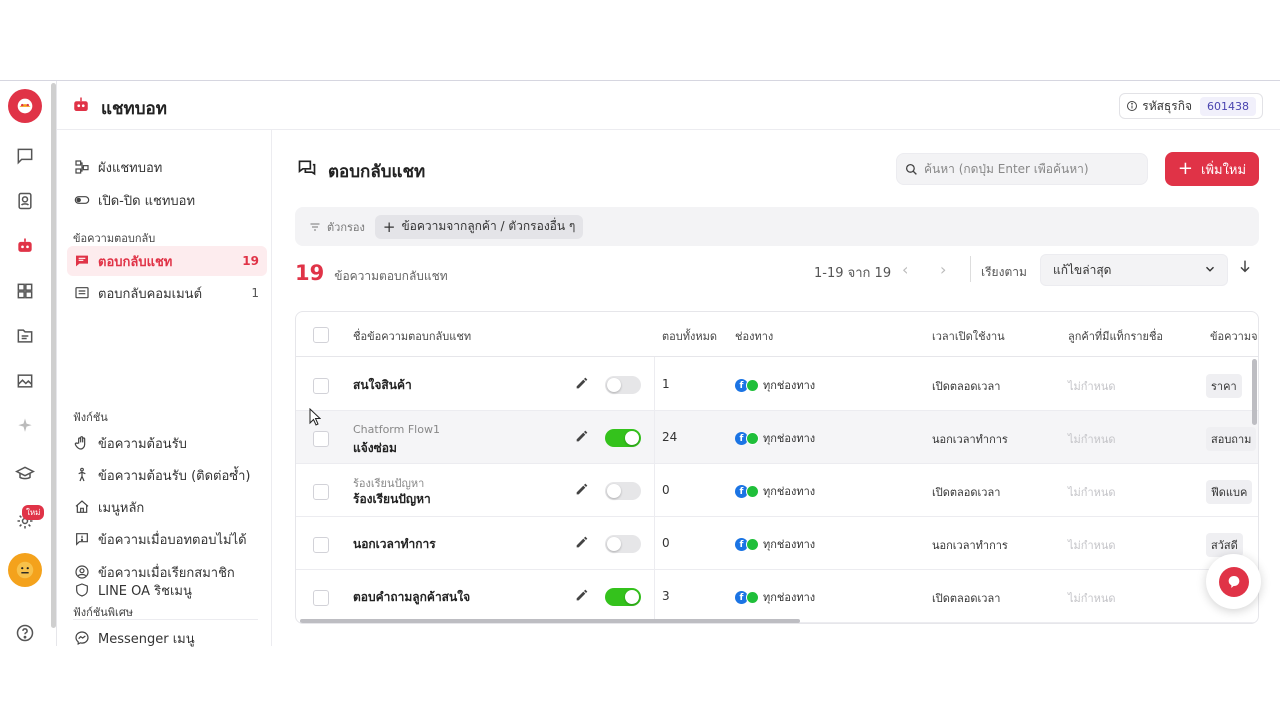 The height and width of the screenshot is (720, 1280). Describe the element at coordinates (1224, 386) in the screenshot. I see `row-message-tag: ราคา` at that location.